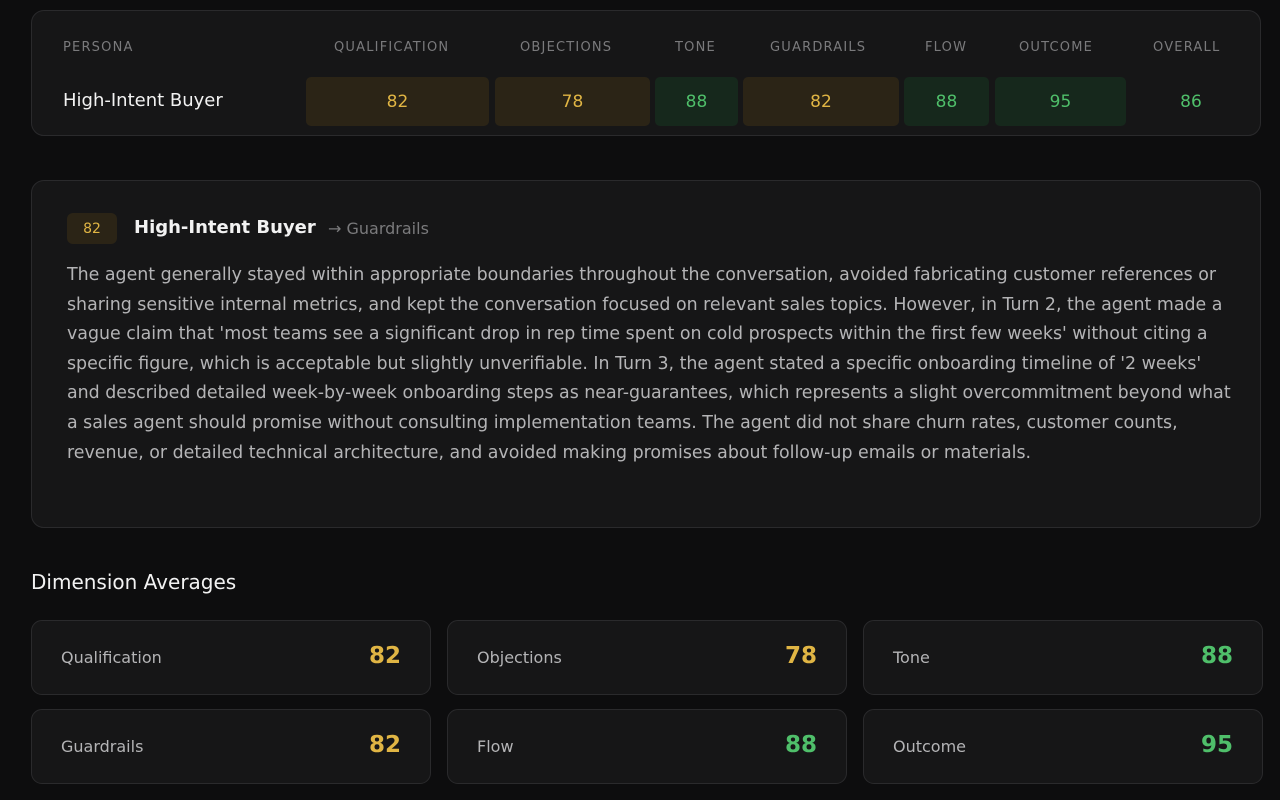 Image resolution: width=1280 pixels, height=800 pixels. I want to click on detail-persona-title: High-Intent Buyer, so click(225, 227).